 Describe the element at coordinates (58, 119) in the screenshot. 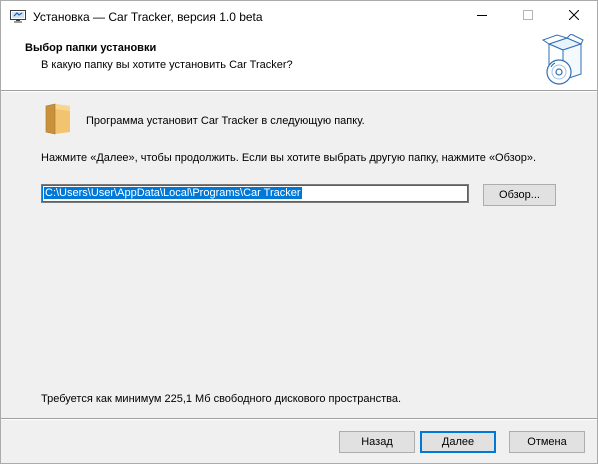

I see `folder-icon` at that location.